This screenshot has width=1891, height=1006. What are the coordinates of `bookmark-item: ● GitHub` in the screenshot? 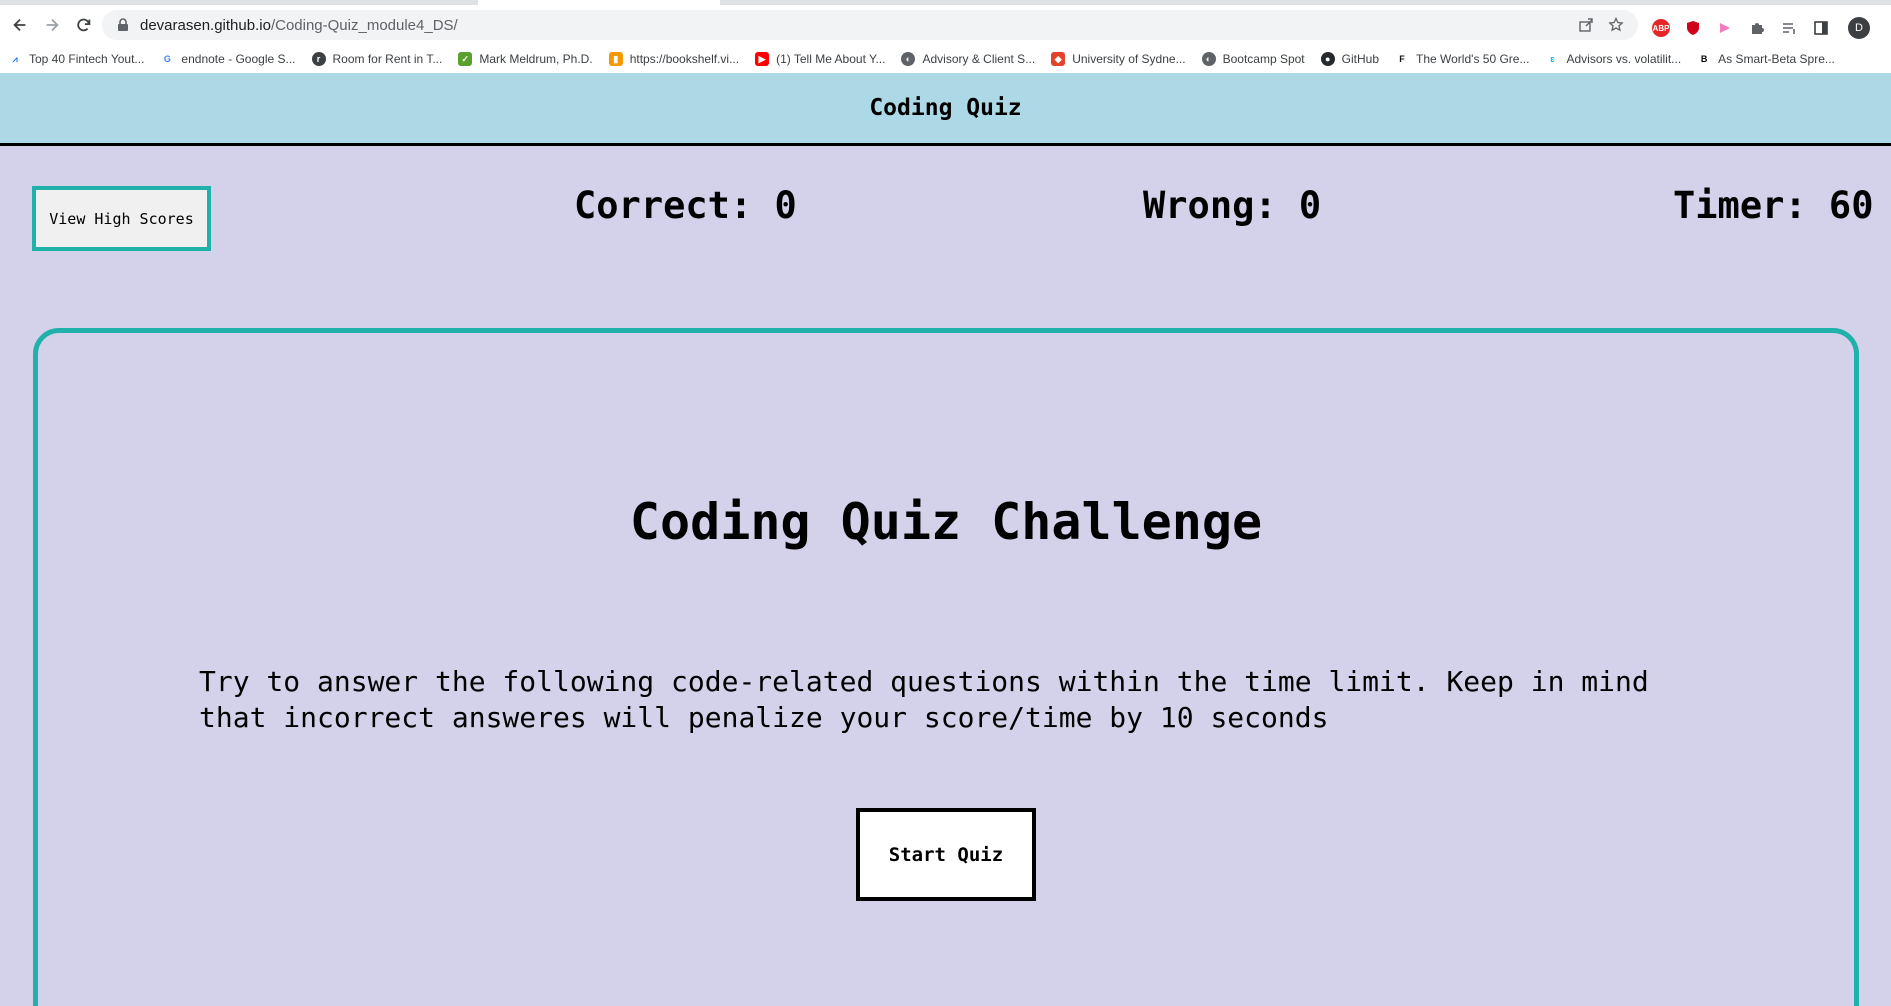 It's located at (1350, 59).